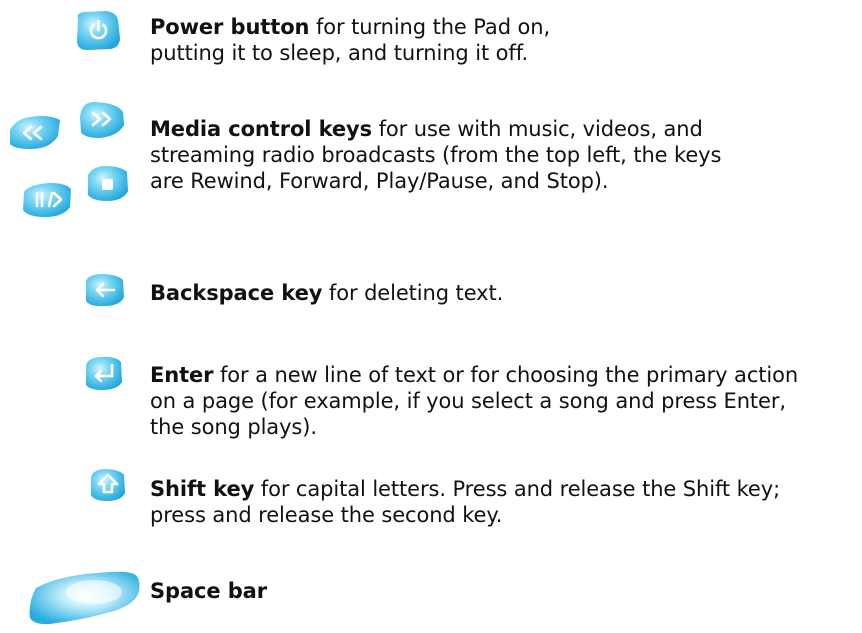  What do you see at coordinates (104, 373) in the screenshot?
I see `enter-key` at bounding box center [104, 373].